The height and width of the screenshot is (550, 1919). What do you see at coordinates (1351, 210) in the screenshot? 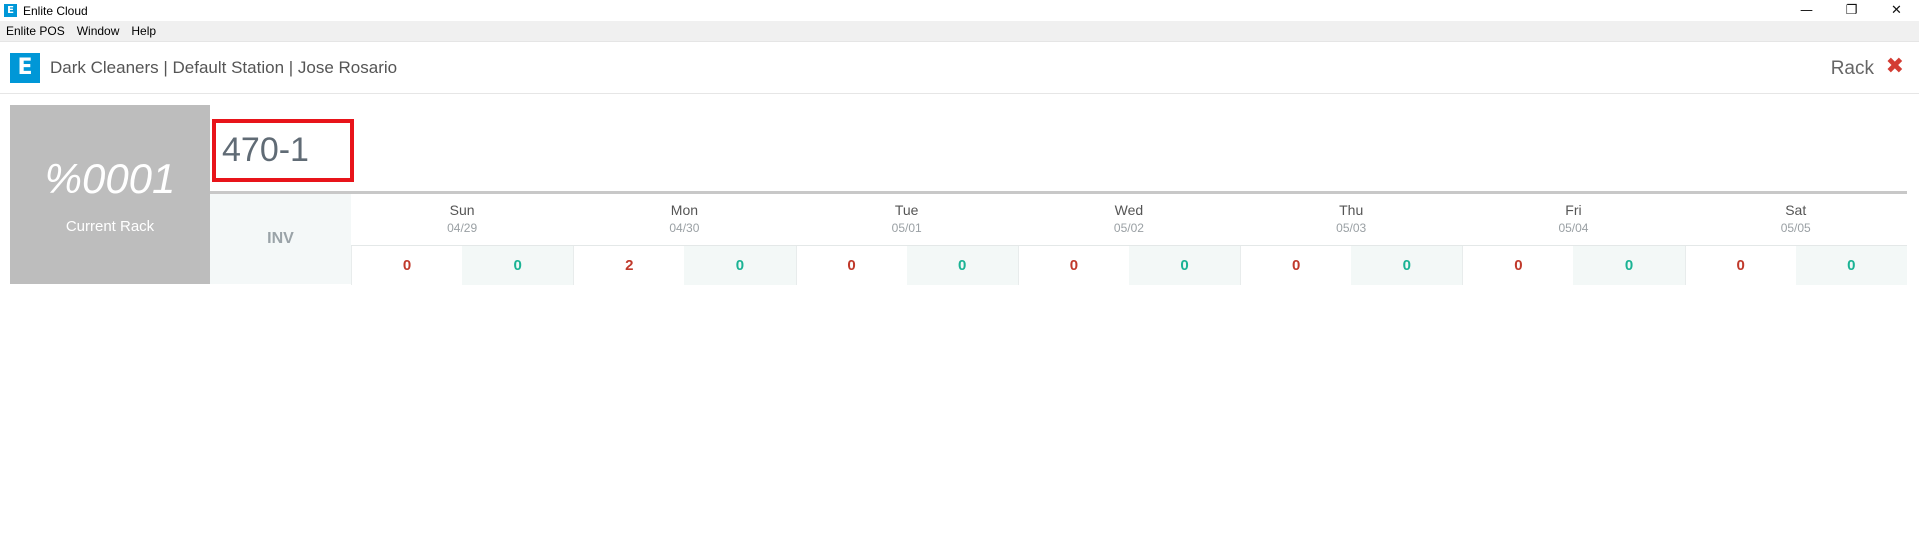
I see `day-name: Thu` at bounding box center [1351, 210].